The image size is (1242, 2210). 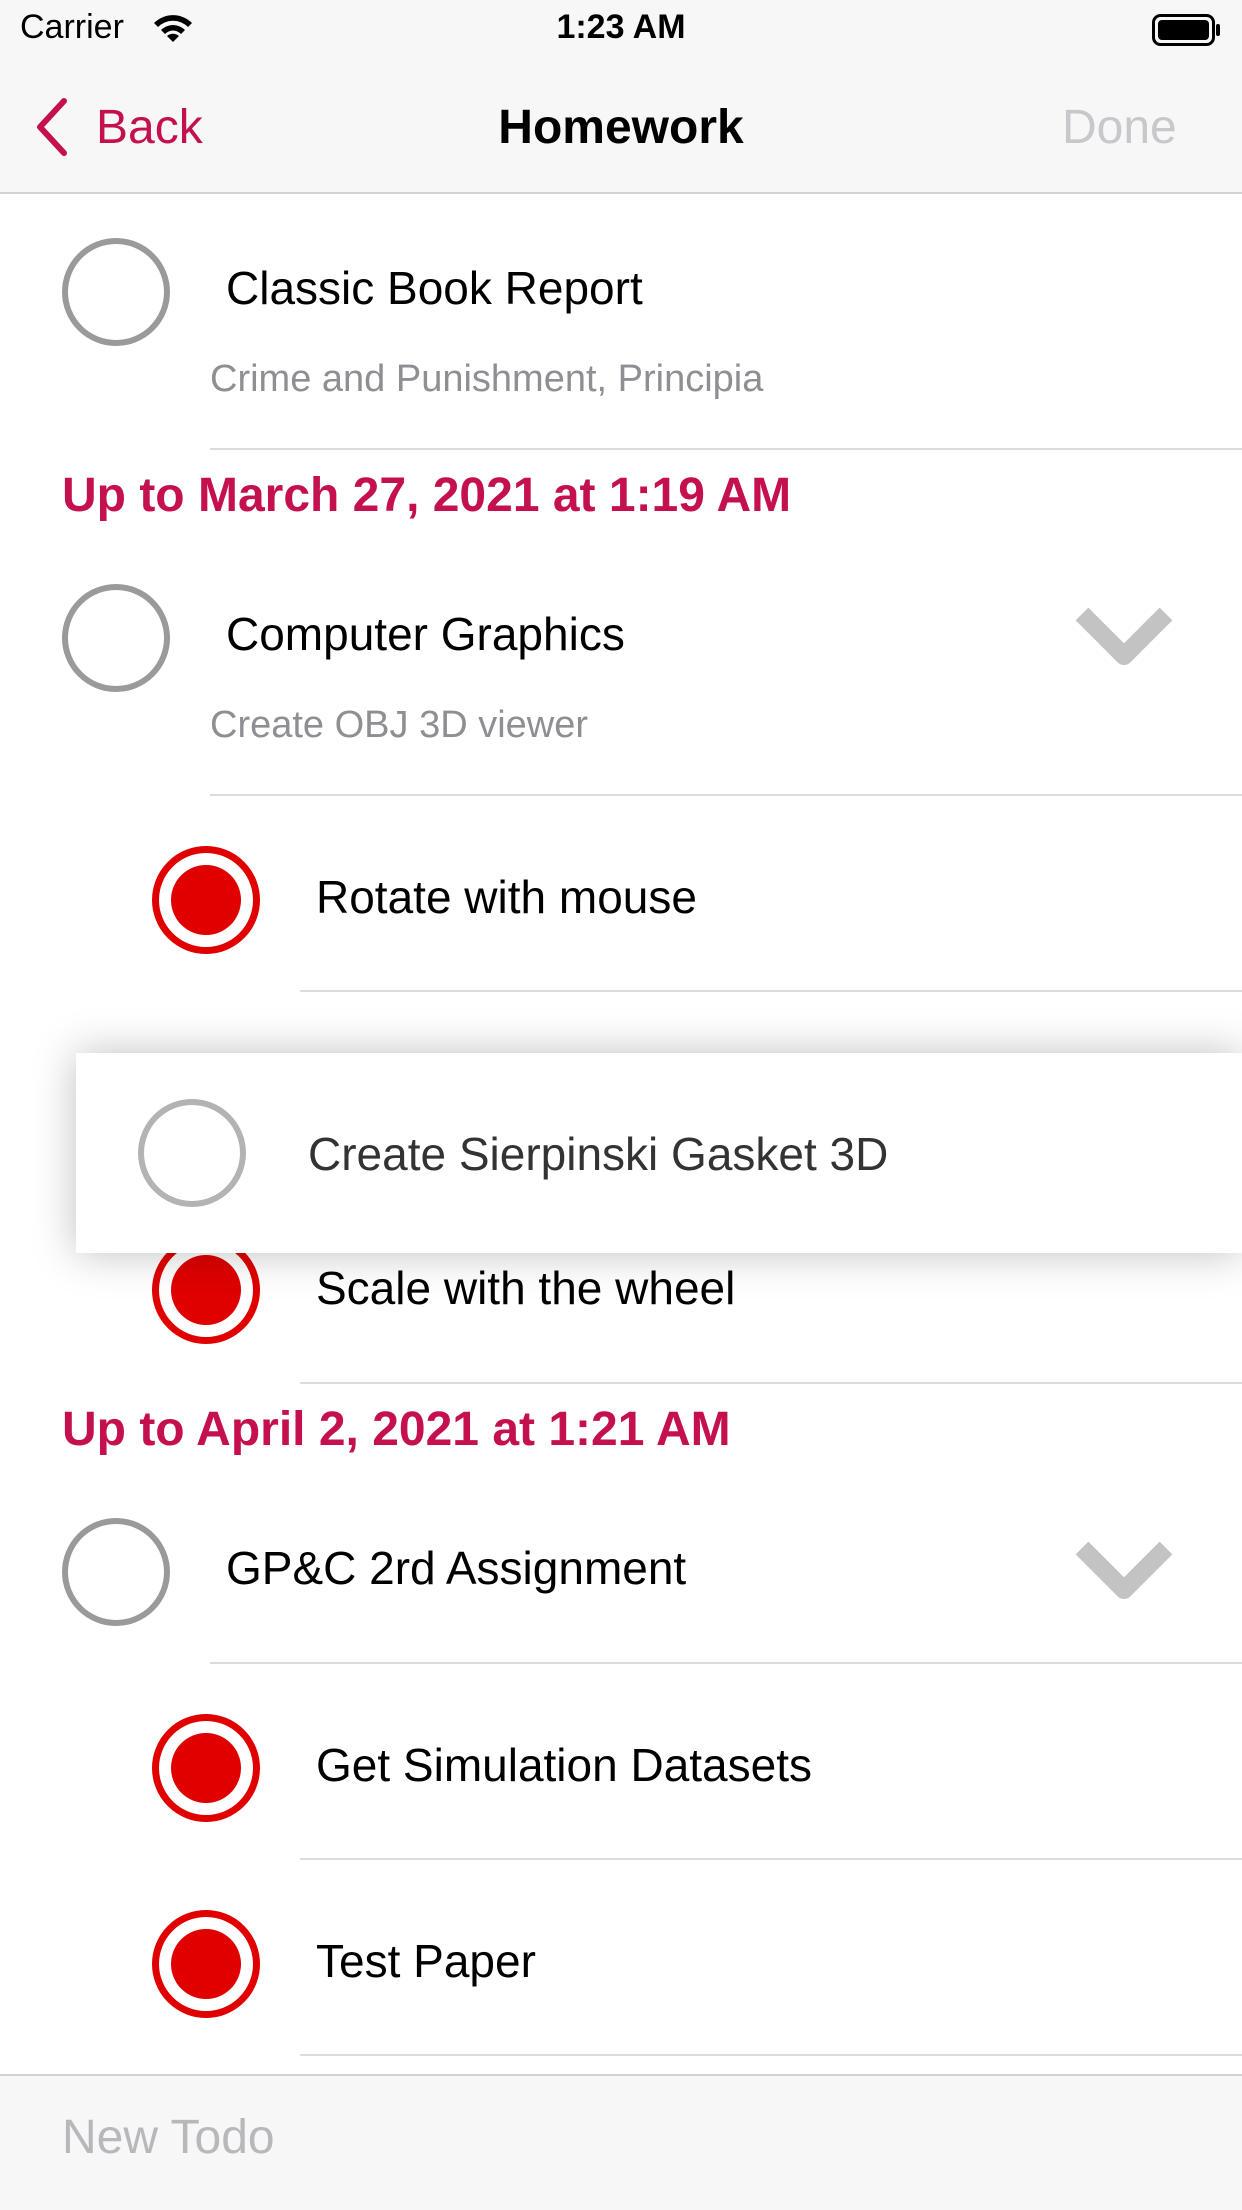 I want to click on item-title: Create Sierpinski Gasket 3D, so click(x=598, y=1154).